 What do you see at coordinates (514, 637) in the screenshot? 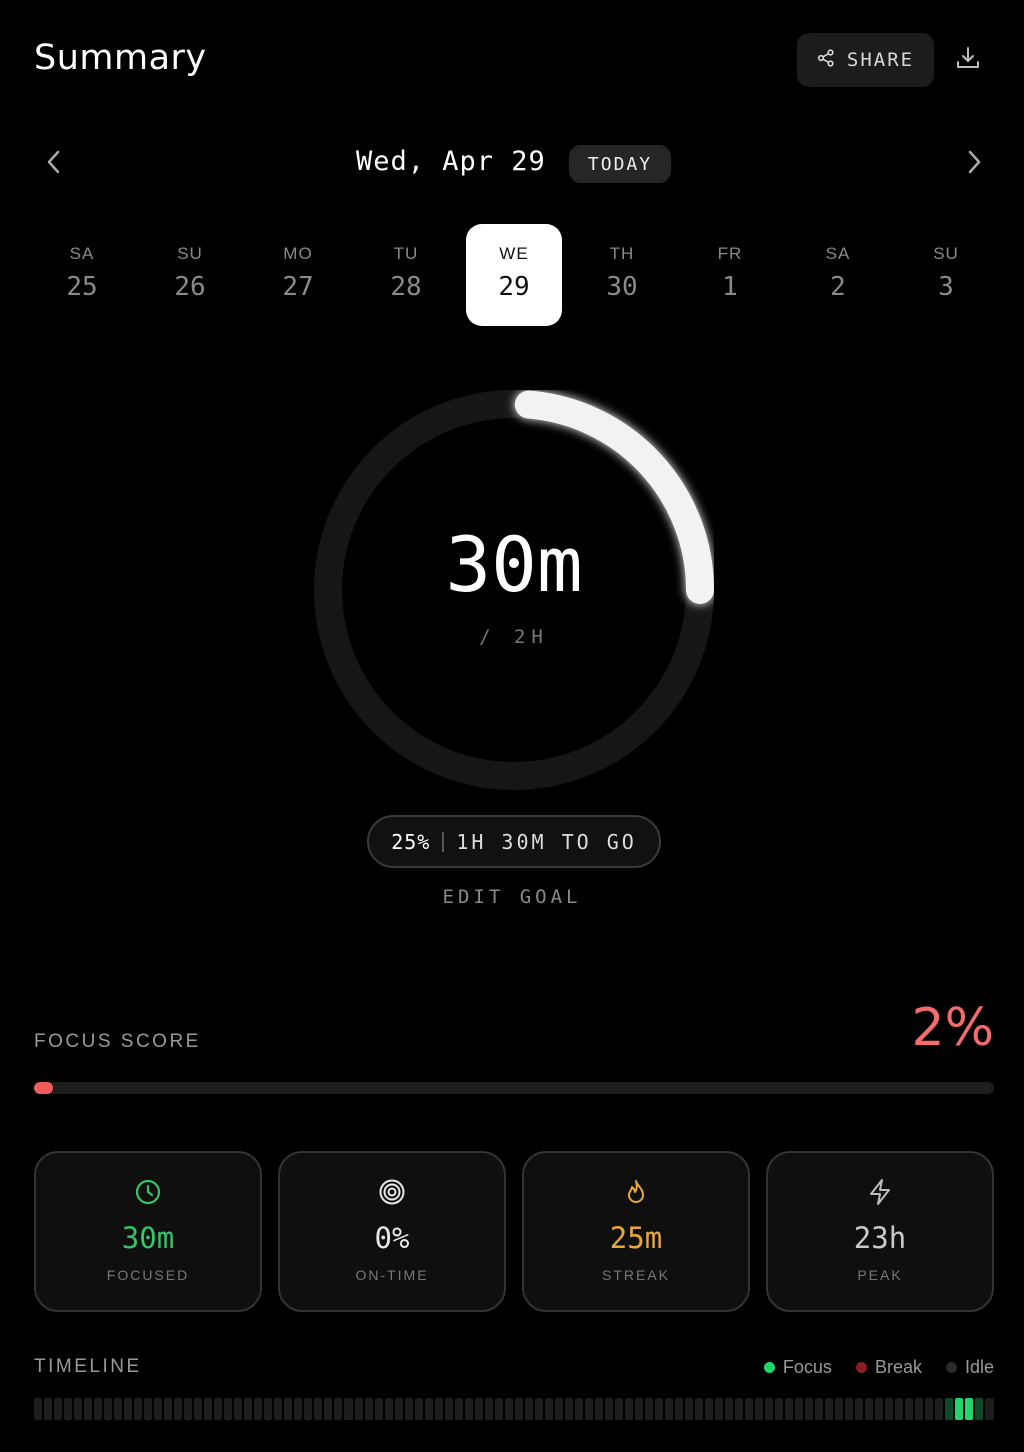
I see `goal-target: / 2H` at bounding box center [514, 637].